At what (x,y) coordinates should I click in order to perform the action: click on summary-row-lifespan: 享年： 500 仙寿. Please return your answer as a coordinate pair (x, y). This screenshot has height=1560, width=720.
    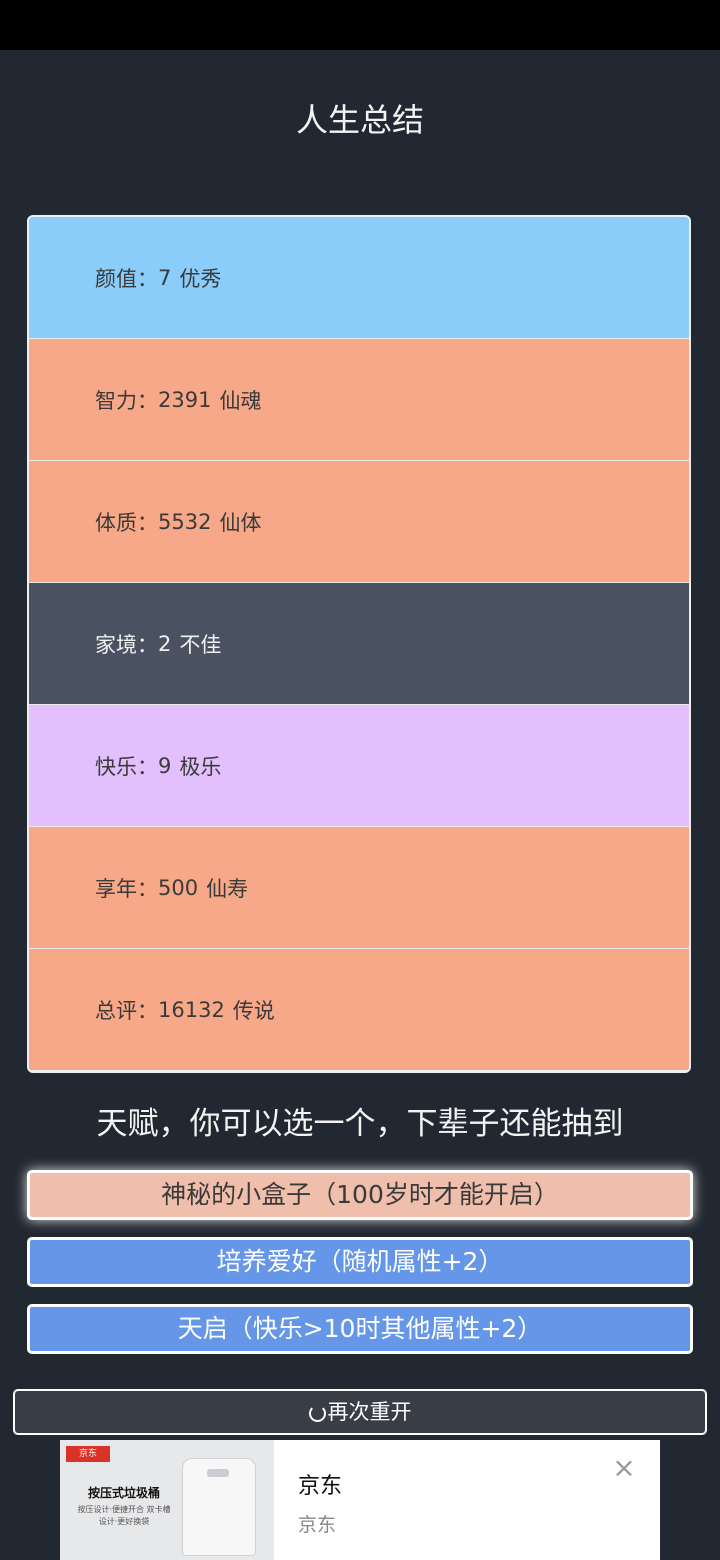
    Looking at the image, I should click on (359, 888).